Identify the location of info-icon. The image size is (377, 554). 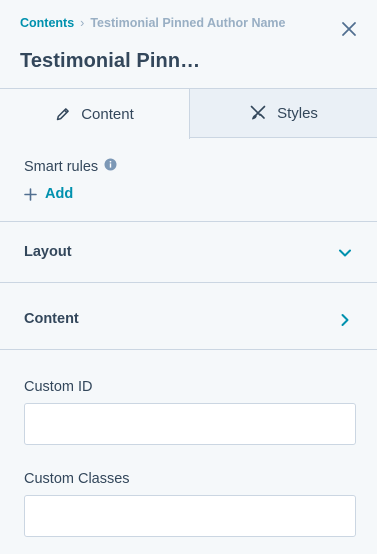
(110, 166).